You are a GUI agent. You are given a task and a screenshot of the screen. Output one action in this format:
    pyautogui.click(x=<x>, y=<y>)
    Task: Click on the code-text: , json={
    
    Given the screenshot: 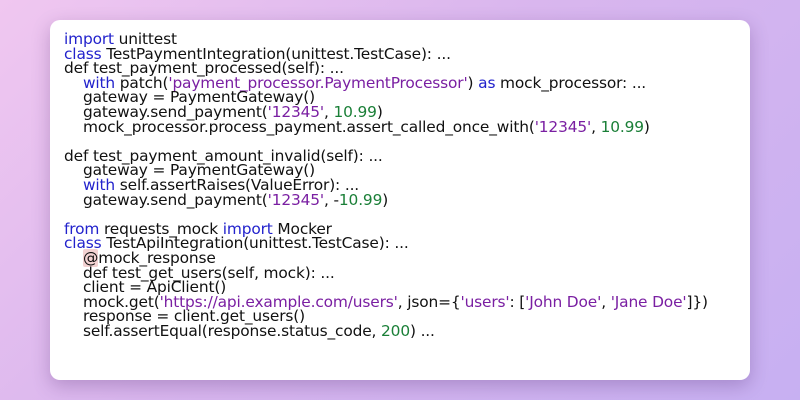 What is the action you would take?
    pyautogui.click(x=429, y=301)
    